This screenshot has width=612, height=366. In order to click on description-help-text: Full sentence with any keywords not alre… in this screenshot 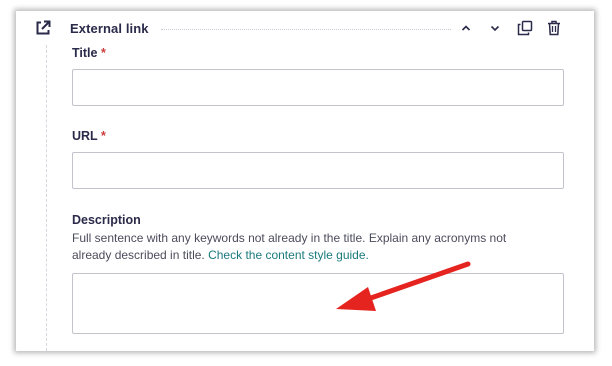, I will do `click(307, 247)`.